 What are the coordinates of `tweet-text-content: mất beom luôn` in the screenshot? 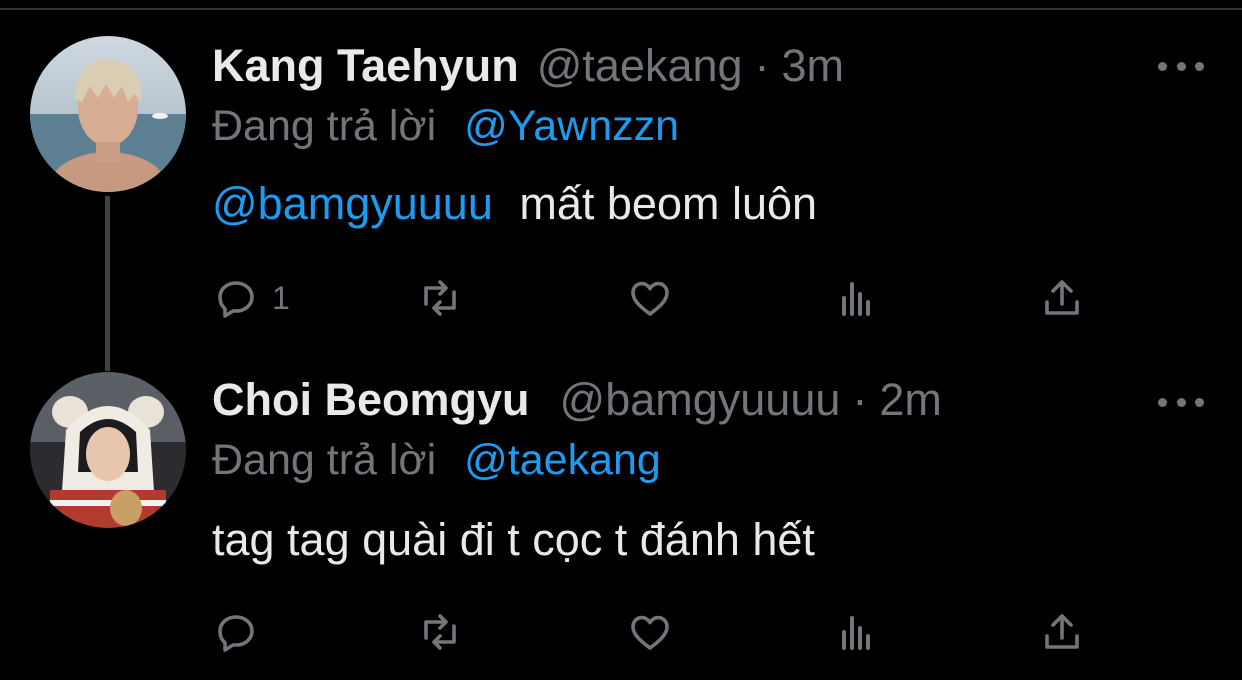 It's located at (668, 203).